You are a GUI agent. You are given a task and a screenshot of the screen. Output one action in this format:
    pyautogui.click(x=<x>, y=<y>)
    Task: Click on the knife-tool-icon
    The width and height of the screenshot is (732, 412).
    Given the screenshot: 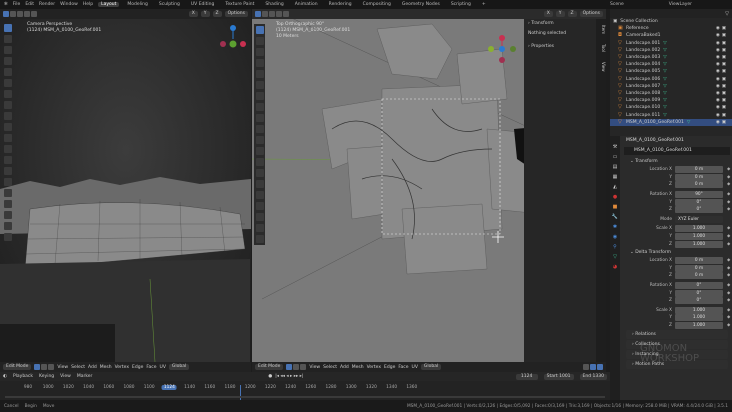 What is the action you would take?
    pyautogui.click(x=7, y=160)
    